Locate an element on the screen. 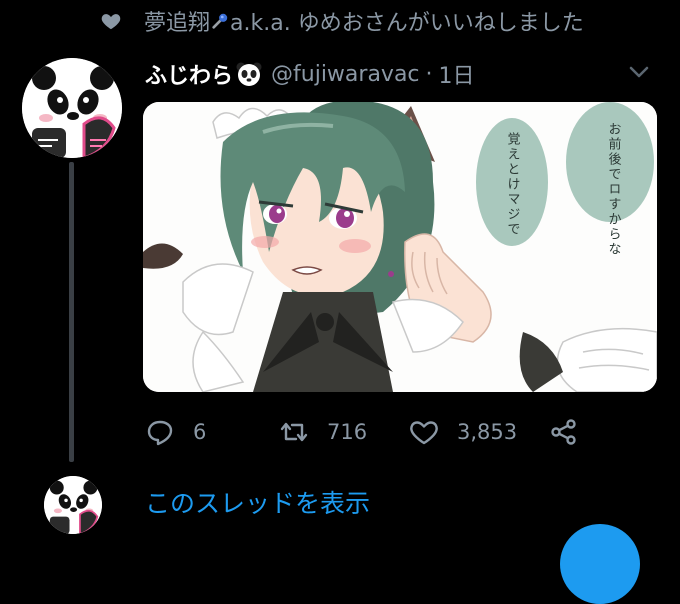 The width and height of the screenshot is (680, 604). retweet-button: 716 is located at coordinates (323, 432).